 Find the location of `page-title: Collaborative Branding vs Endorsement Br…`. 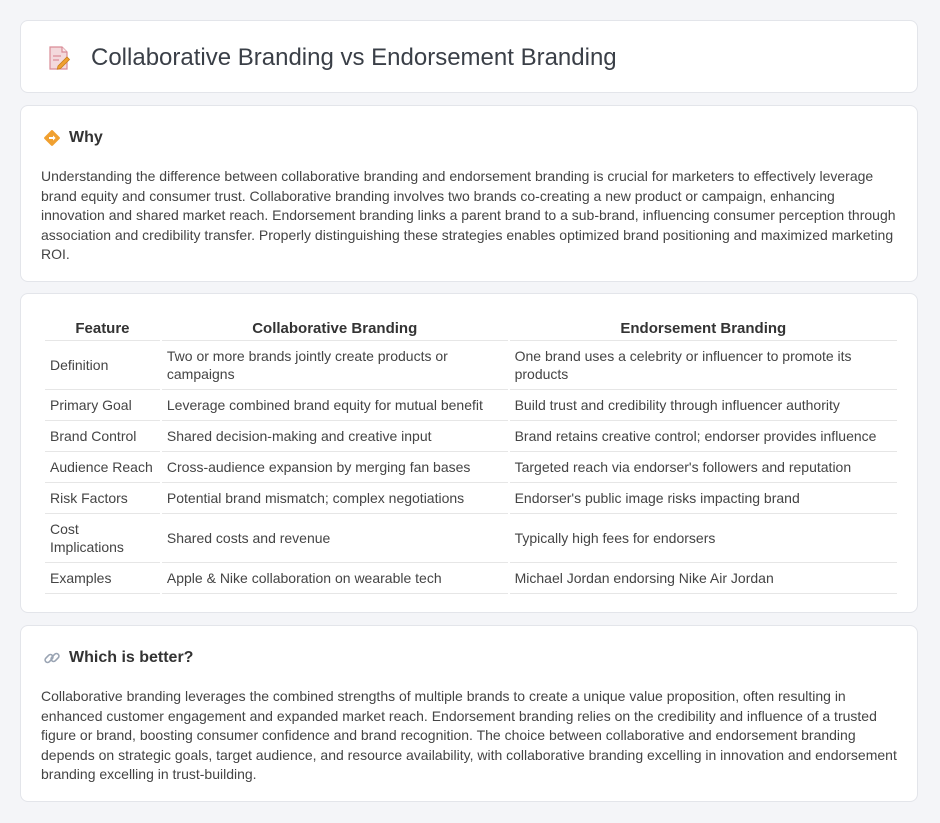

page-title: Collaborative Branding vs Endorsement Br… is located at coordinates (354, 57).